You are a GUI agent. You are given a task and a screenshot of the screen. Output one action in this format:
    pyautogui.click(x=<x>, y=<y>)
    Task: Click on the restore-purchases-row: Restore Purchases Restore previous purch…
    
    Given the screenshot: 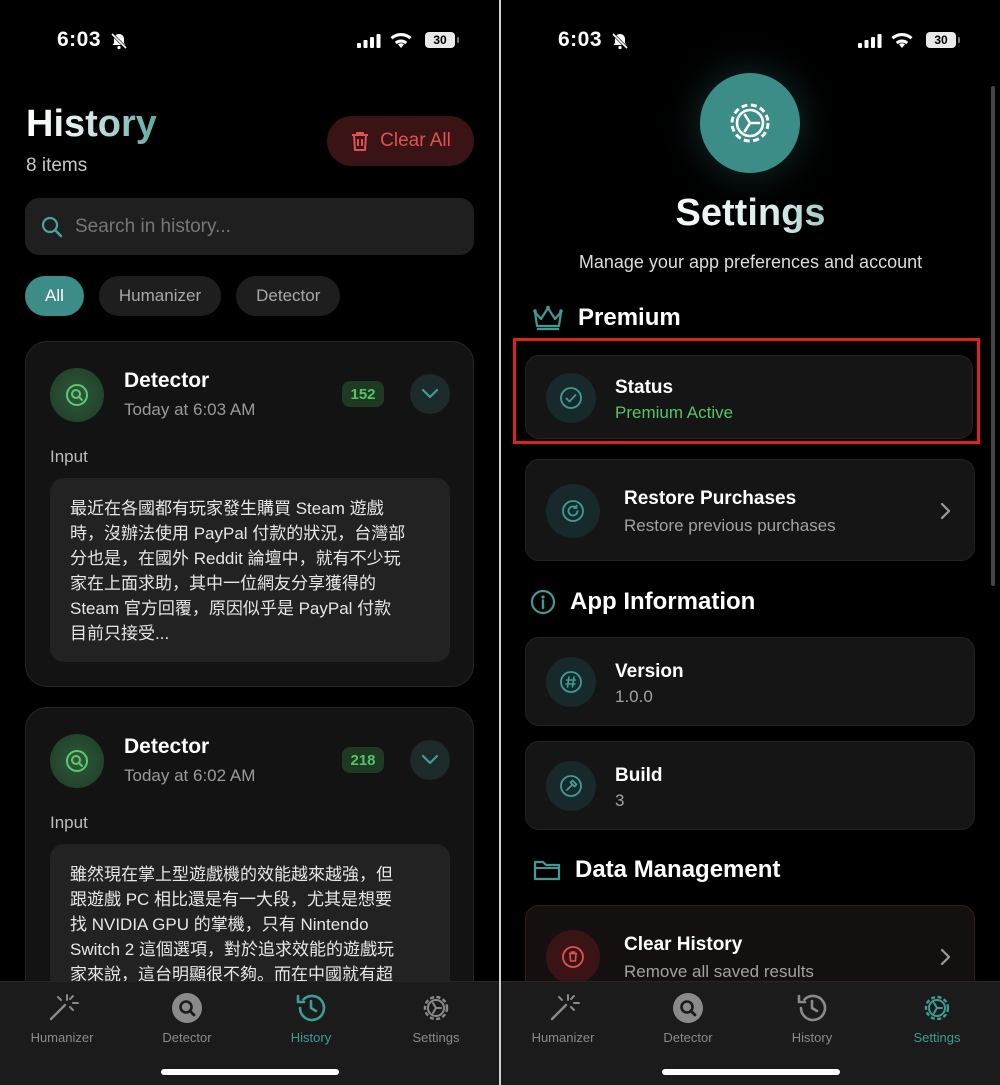 What is the action you would take?
    pyautogui.click(x=750, y=510)
    